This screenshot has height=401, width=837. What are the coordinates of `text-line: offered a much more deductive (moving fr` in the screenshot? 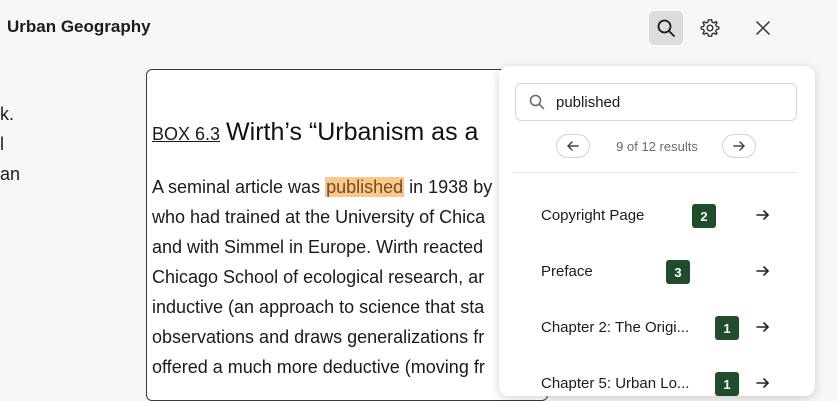 It's located at (318, 367).